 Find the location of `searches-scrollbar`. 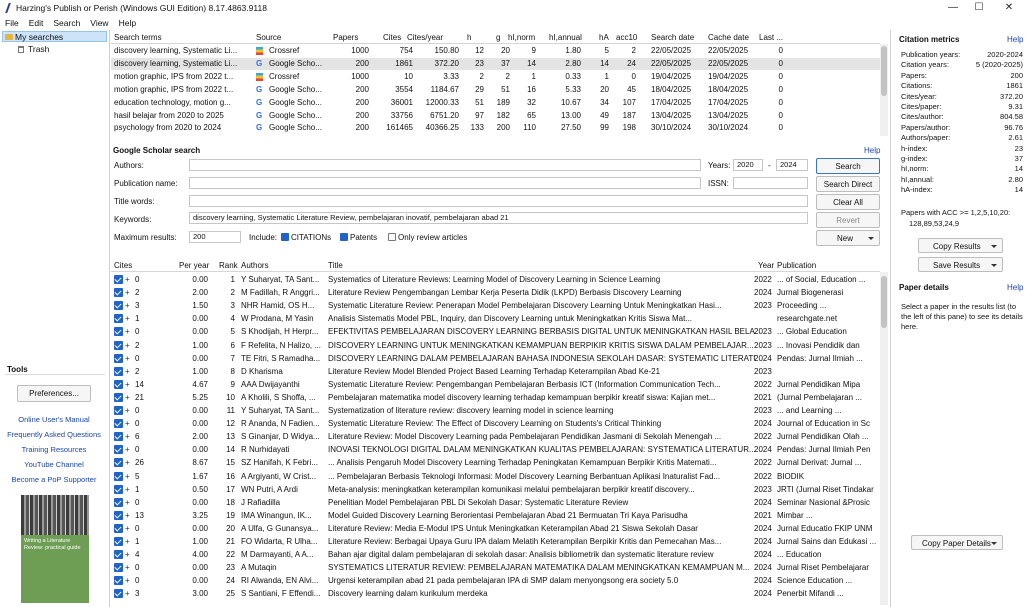

searches-scrollbar is located at coordinates (884, 90).